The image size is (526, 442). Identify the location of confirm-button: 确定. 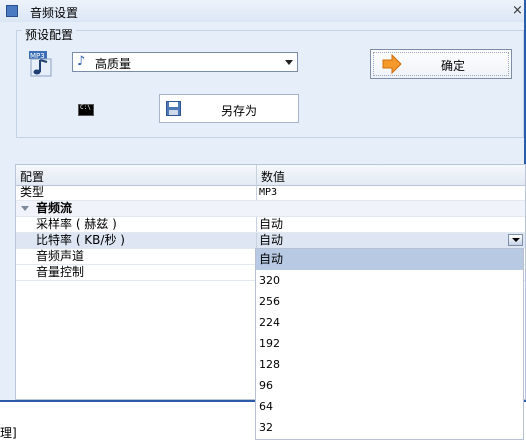
(441, 64).